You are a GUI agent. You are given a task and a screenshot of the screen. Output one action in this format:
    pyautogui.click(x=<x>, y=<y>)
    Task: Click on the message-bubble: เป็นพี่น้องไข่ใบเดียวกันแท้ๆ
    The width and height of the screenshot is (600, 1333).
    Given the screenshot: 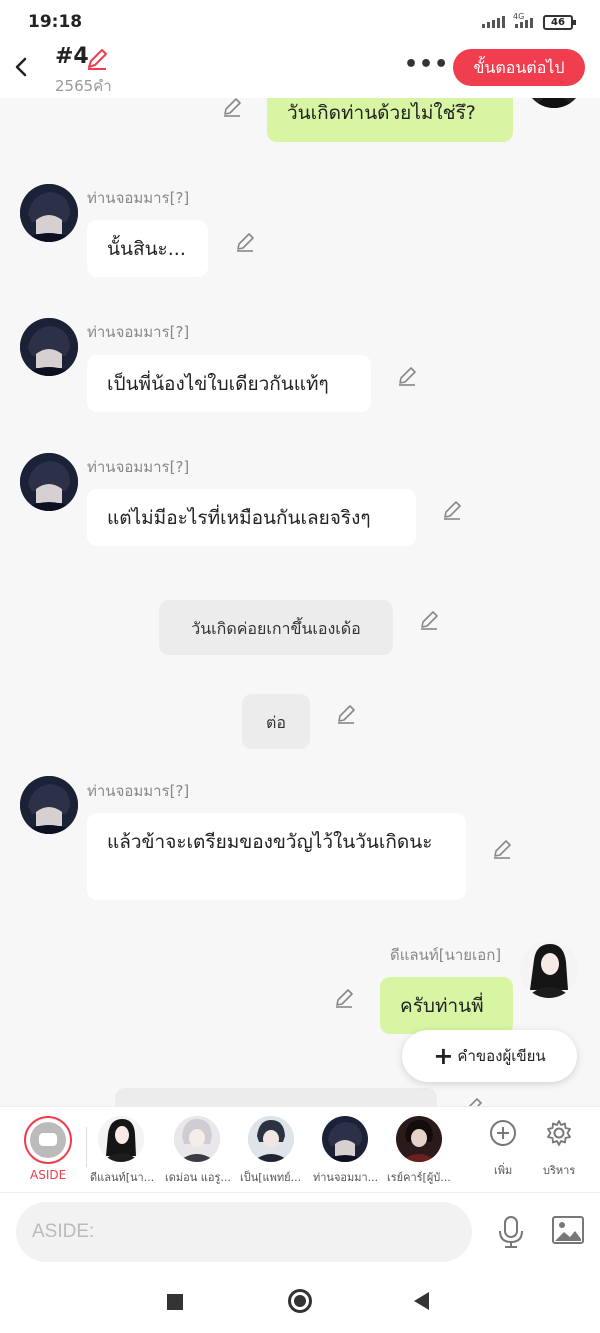 What is the action you would take?
    pyautogui.click(x=229, y=383)
    